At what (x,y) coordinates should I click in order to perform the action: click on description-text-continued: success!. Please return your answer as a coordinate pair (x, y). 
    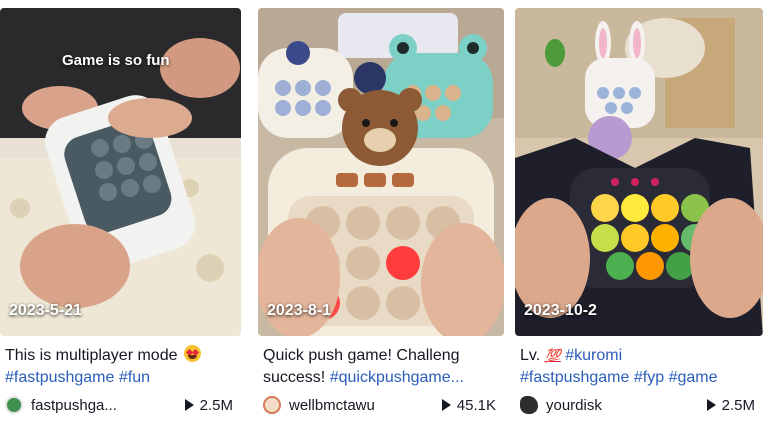
    Looking at the image, I should click on (296, 377).